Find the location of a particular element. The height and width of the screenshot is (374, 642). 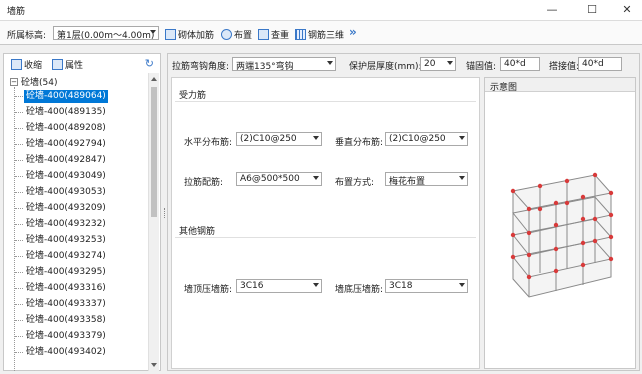

lap-value: 40*d is located at coordinates (593, 64).